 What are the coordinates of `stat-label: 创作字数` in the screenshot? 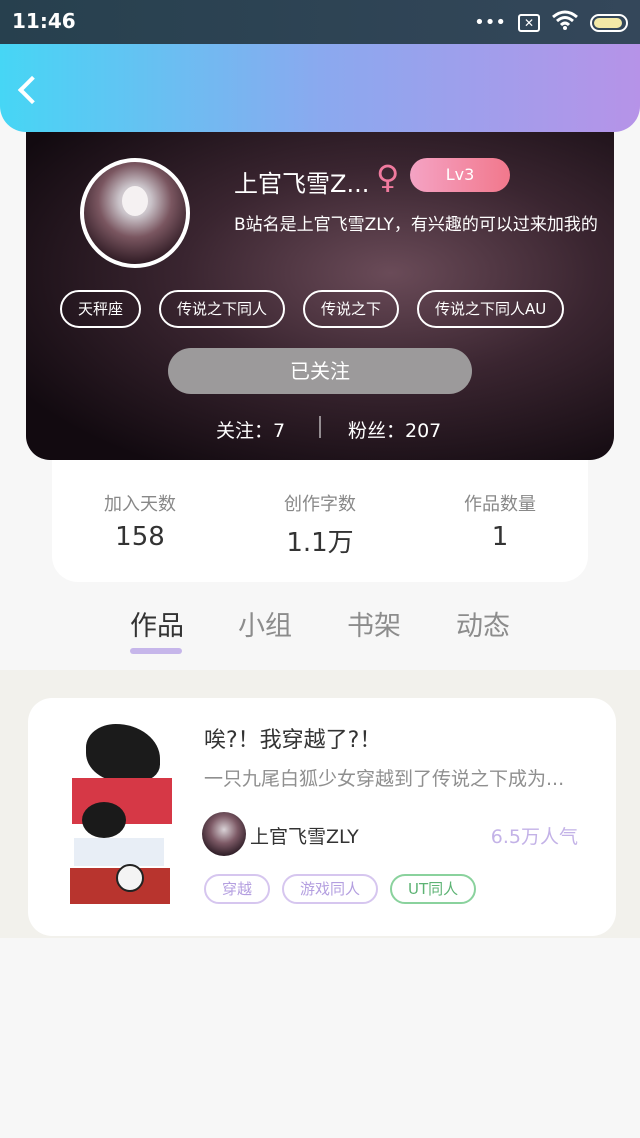 It's located at (320, 504).